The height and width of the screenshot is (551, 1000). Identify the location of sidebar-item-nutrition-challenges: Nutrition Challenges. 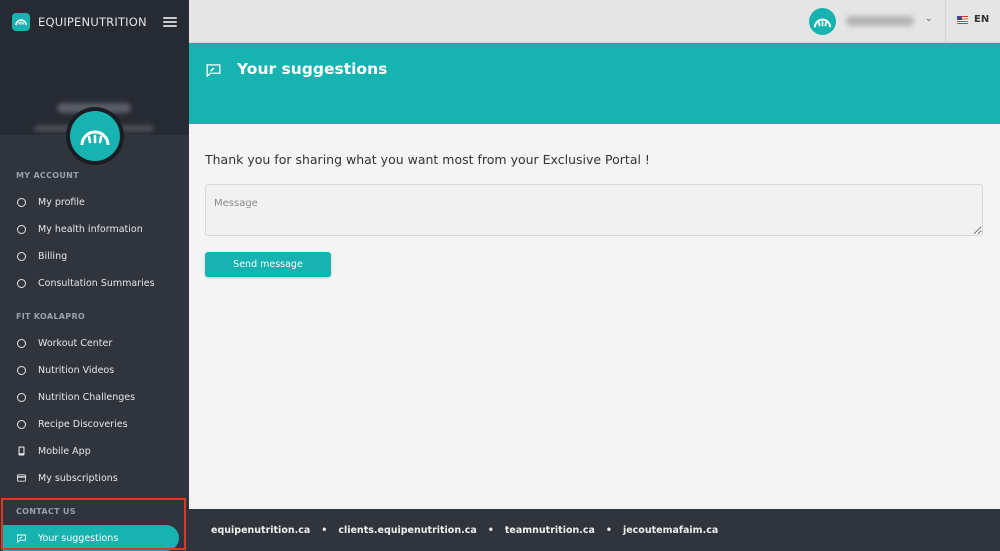
(94, 397).